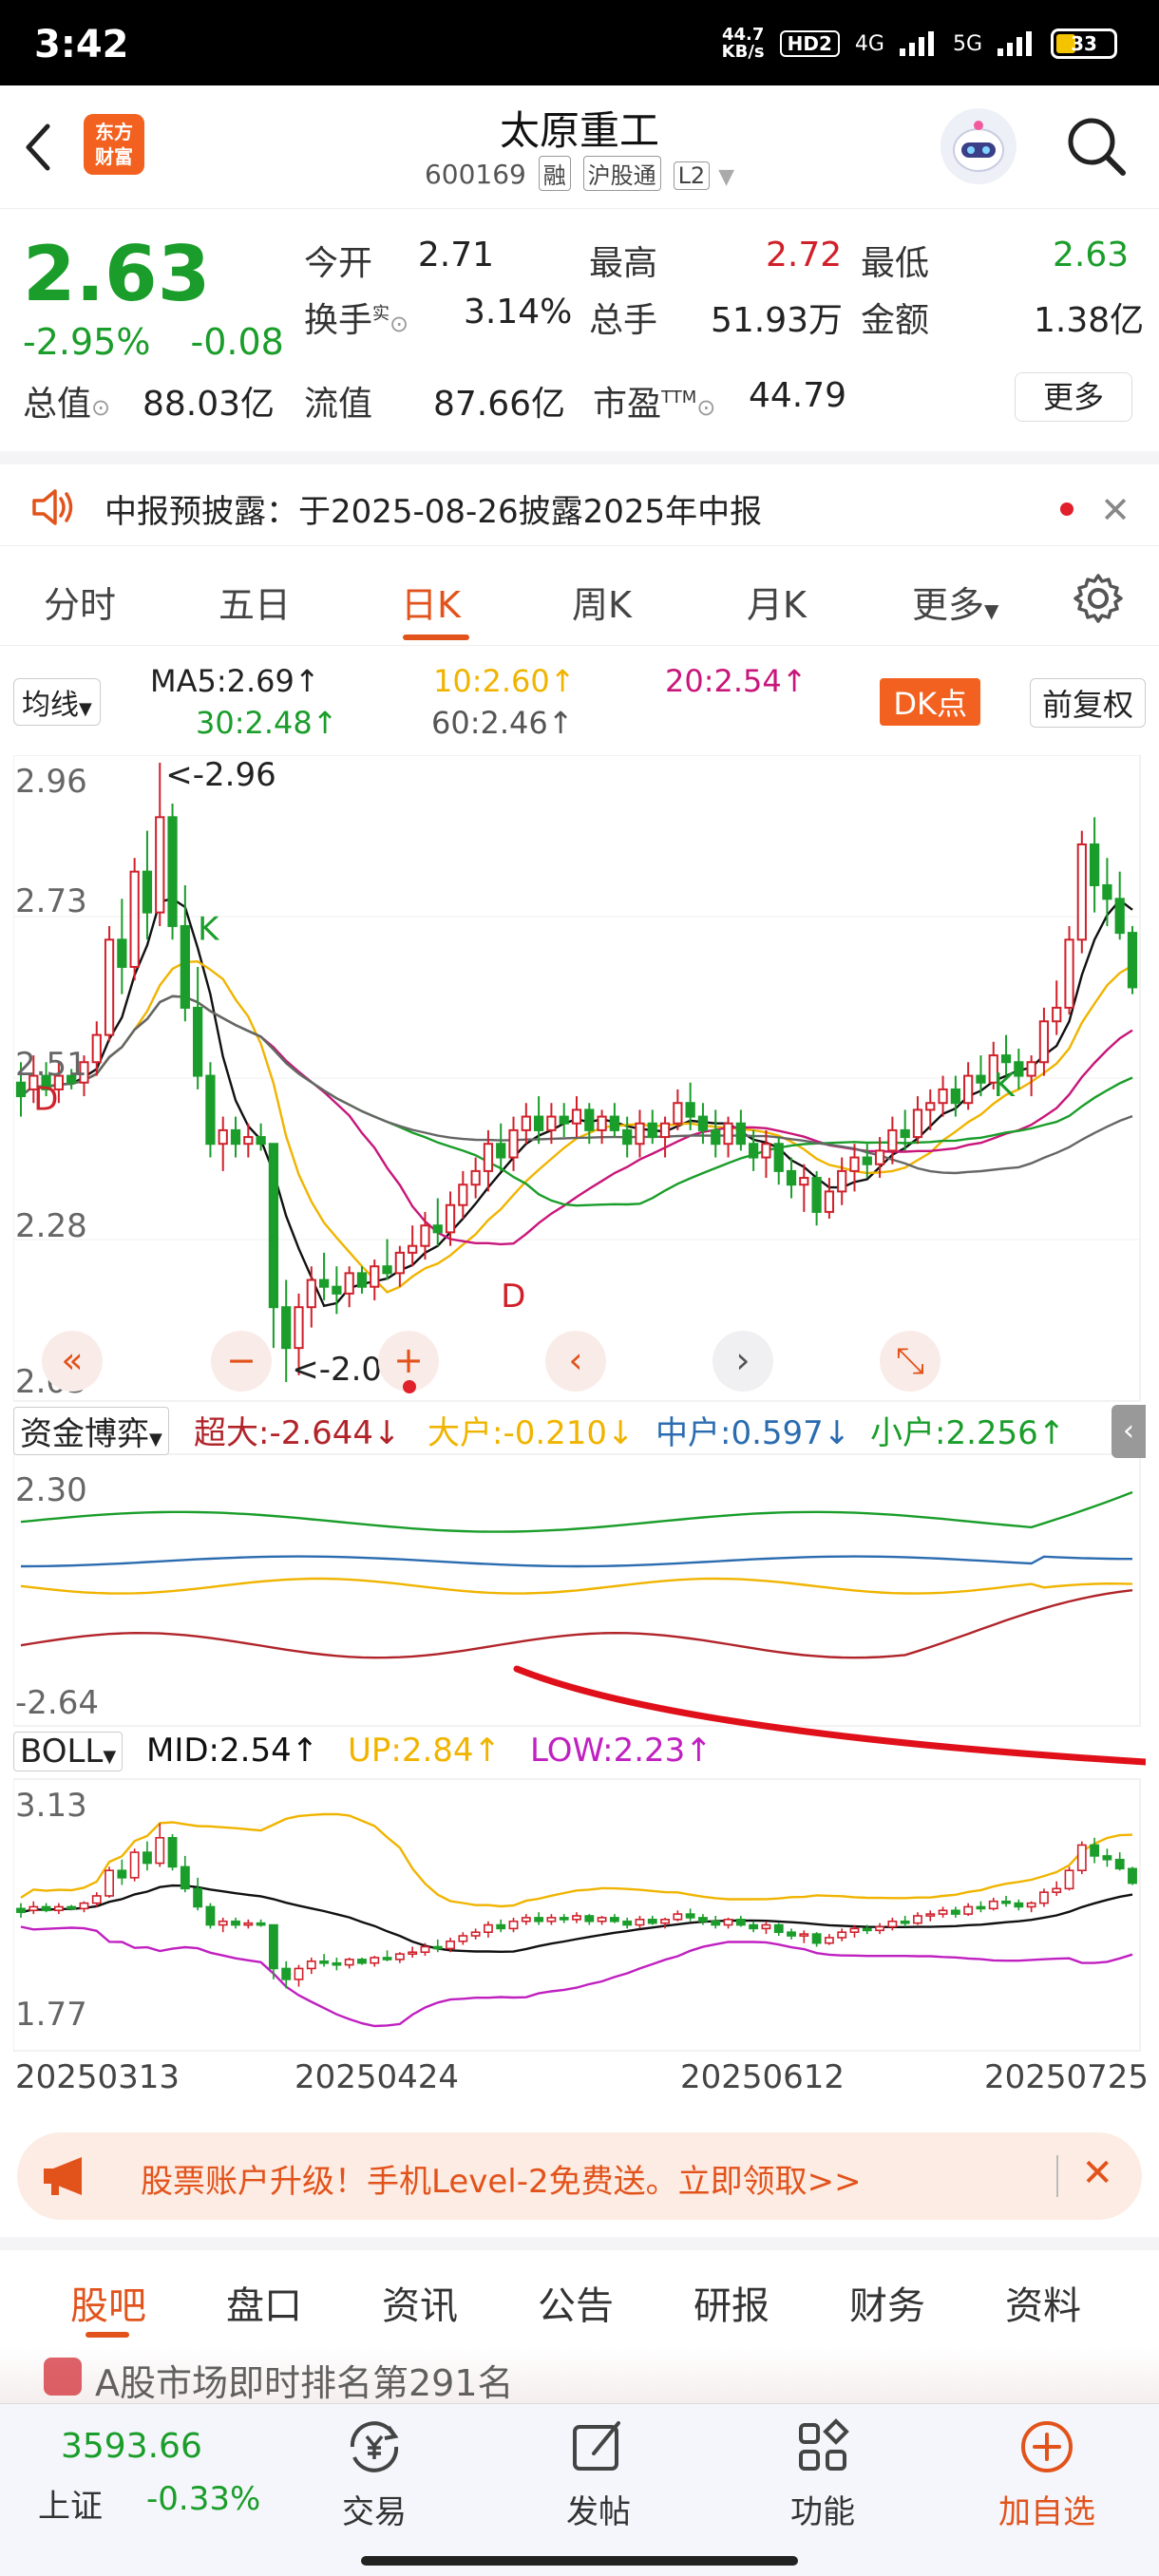 The width and height of the screenshot is (1159, 2576). What do you see at coordinates (602, 602) in the screenshot?
I see `tab-weekly-k: 周K` at bounding box center [602, 602].